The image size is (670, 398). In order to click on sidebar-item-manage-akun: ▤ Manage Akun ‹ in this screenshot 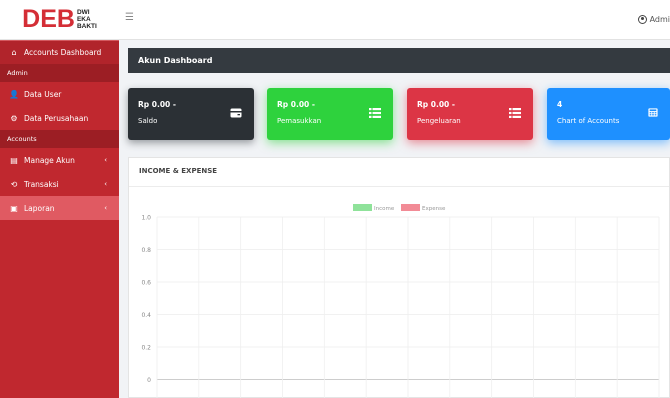, I will do `click(59, 160)`.